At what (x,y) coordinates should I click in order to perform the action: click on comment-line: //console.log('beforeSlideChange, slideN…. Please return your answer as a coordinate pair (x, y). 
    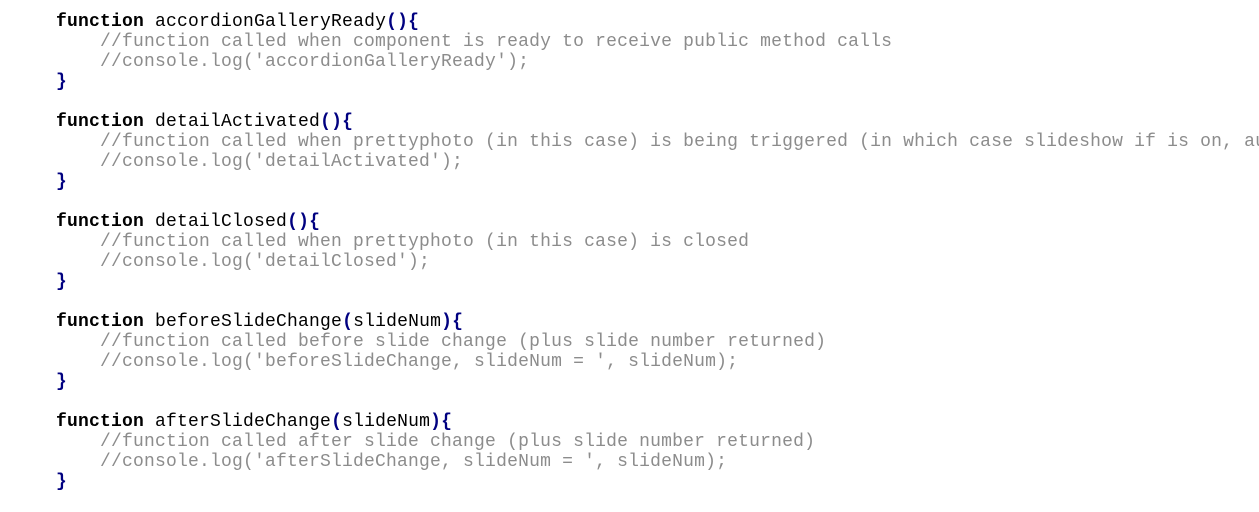
    Looking at the image, I should click on (419, 362).